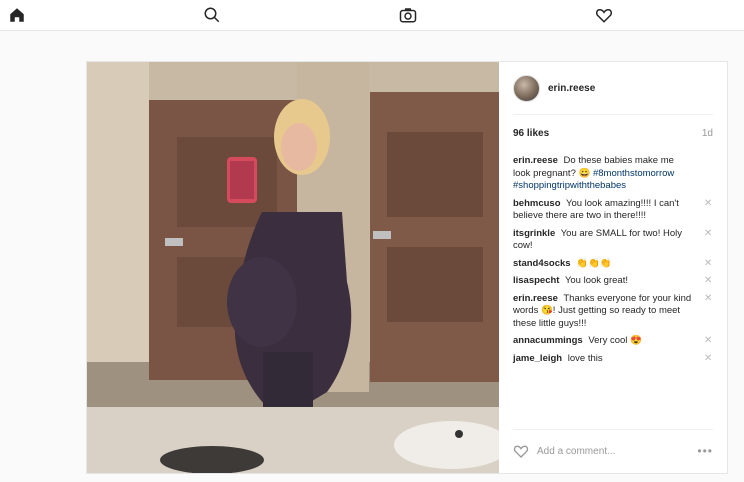 This screenshot has height=482, width=744. I want to click on top-nav, so click(372, 15).